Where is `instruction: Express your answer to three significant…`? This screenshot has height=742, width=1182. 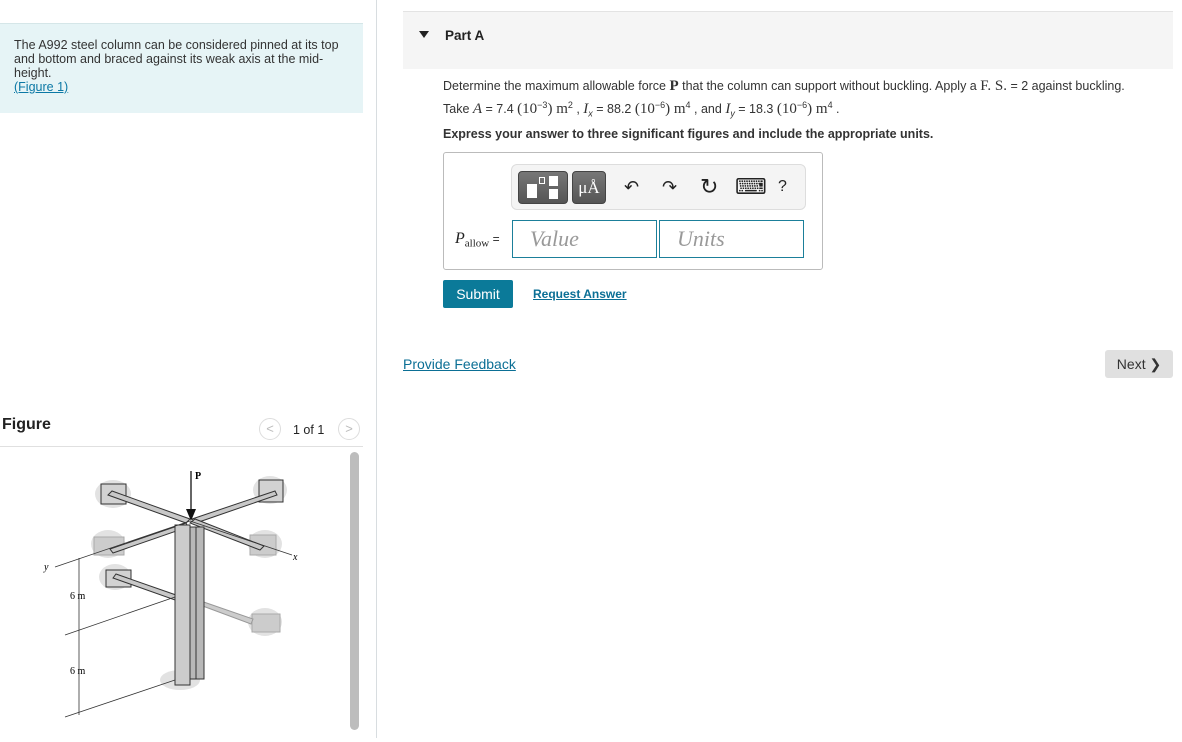 instruction: Express your answer to three significant… is located at coordinates (688, 134).